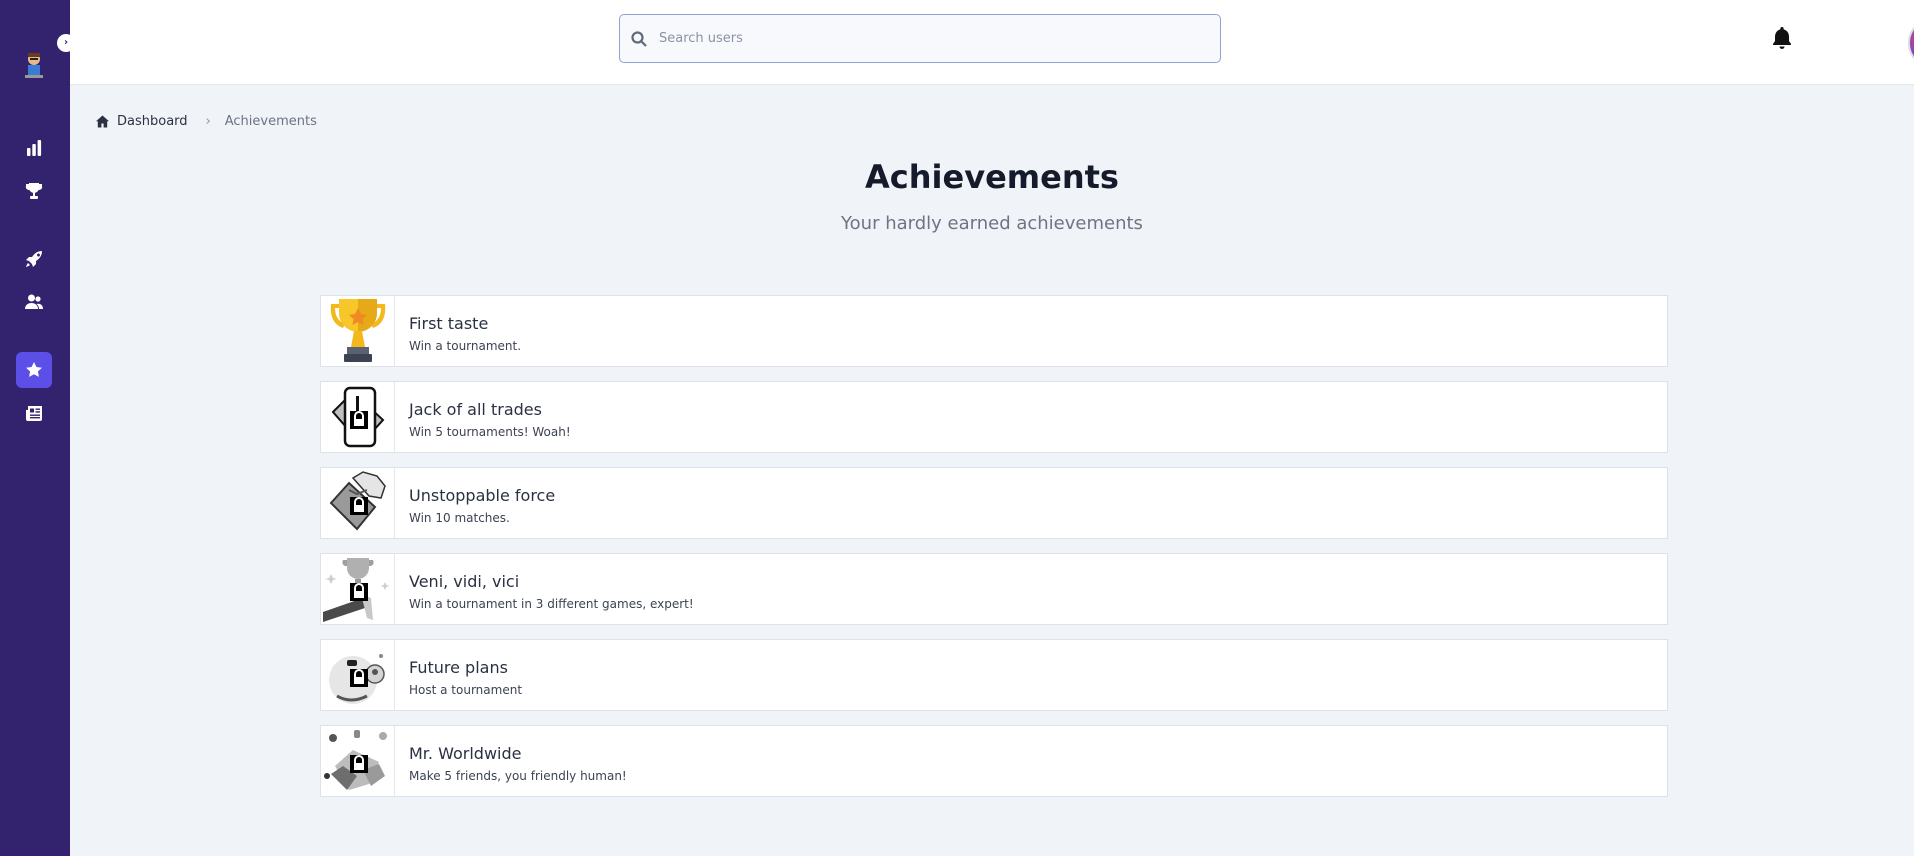 This screenshot has width=1914, height=856. I want to click on sidebar-item-friends, so click(34, 302).